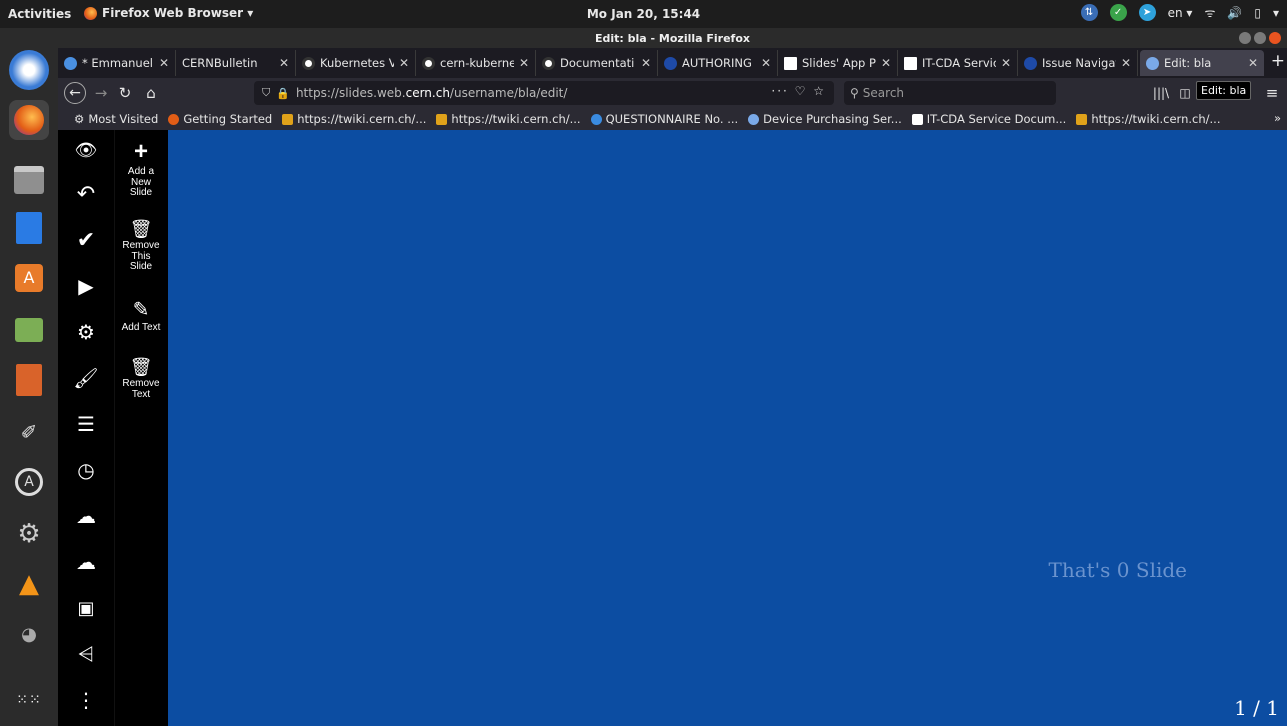  What do you see at coordinates (29, 380) in the screenshot?
I see `impress-icon` at bounding box center [29, 380].